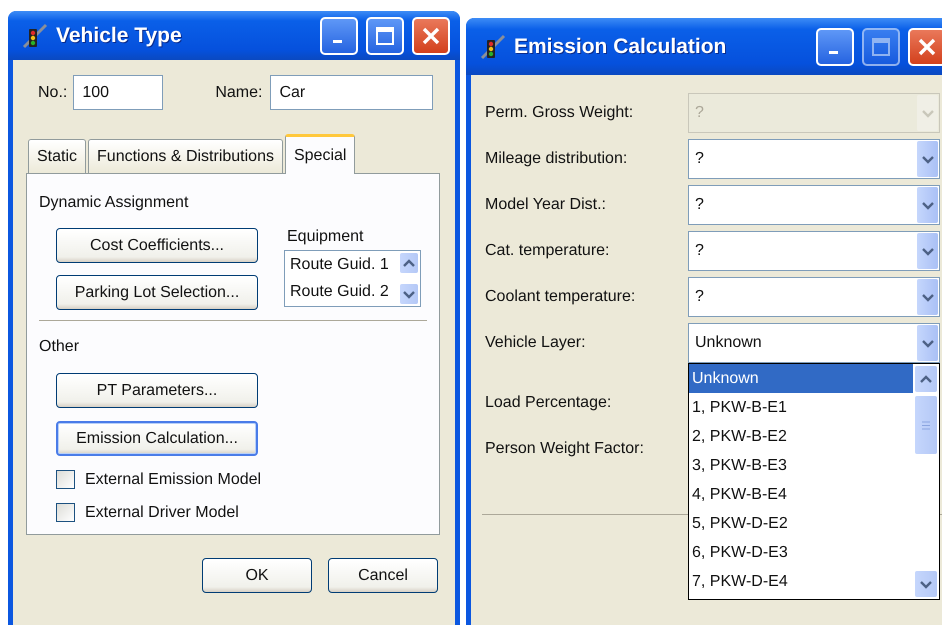 The image size is (942, 625). Describe the element at coordinates (57, 156) in the screenshot. I see `tab: Static` at that location.